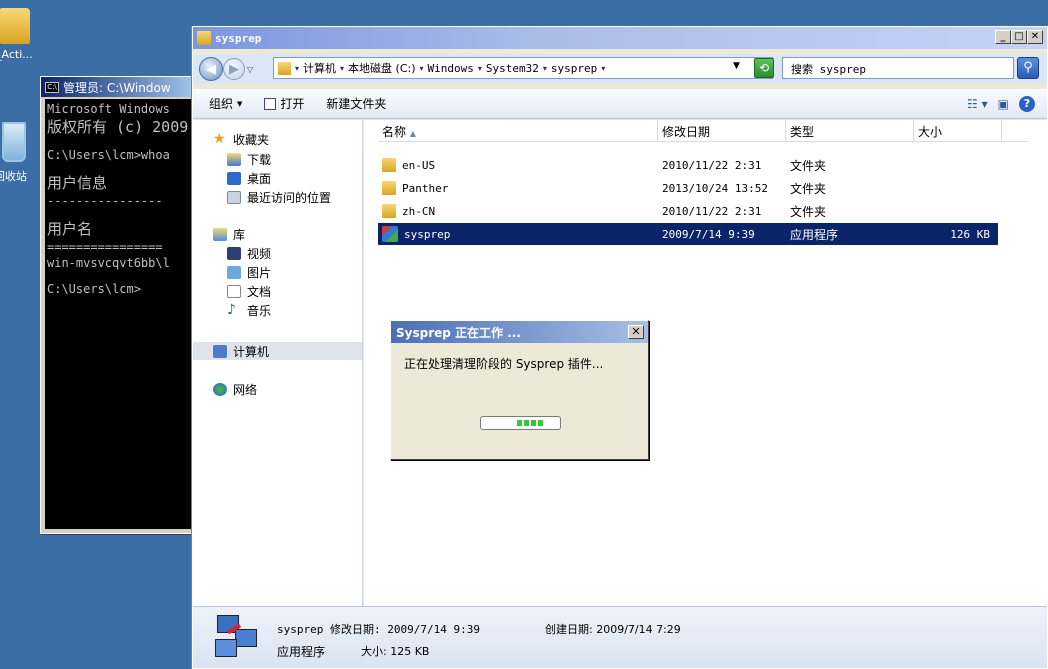 The height and width of the screenshot is (669, 1048). Describe the element at coordinates (108, 109) in the screenshot. I see `console-line: Microsoft Windows` at that location.